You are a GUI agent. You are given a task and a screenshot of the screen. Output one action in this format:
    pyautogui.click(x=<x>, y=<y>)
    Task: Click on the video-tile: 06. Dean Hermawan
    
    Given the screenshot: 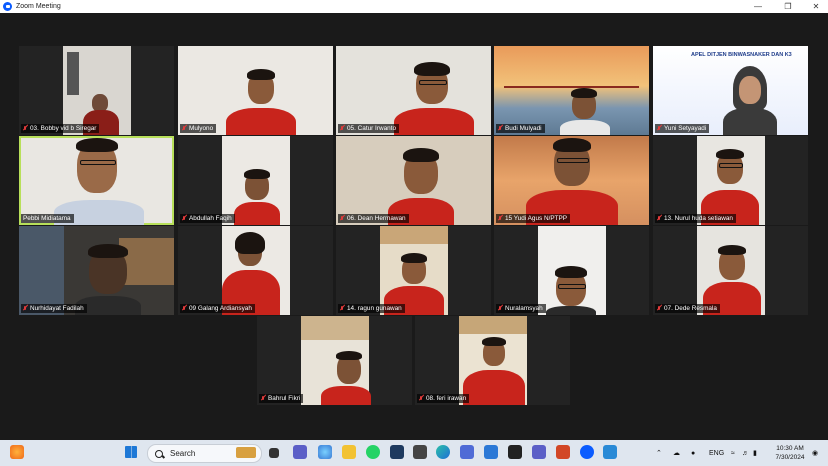 What is the action you would take?
    pyautogui.click(x=413, y=180)
    